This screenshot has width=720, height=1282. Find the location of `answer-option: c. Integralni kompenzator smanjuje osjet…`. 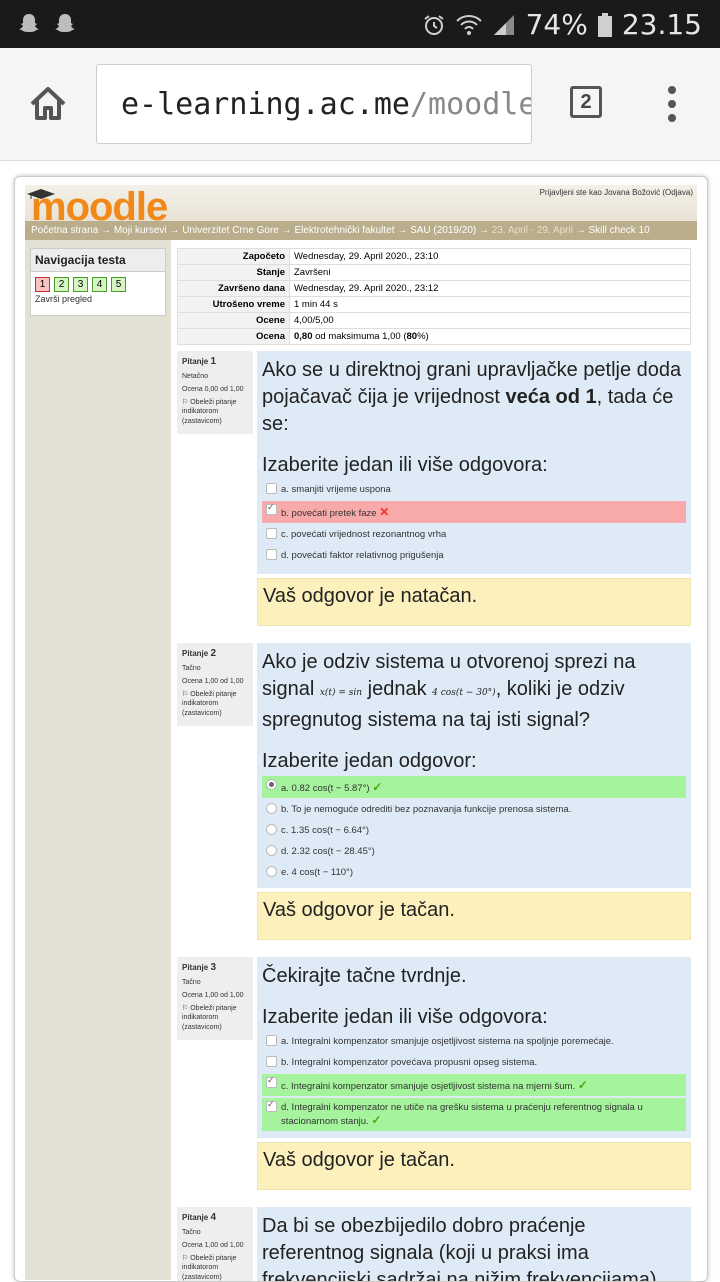

answer-option: c. Integralni kompenzator smanjuje osjet… is located at coordinates (474, 1085).